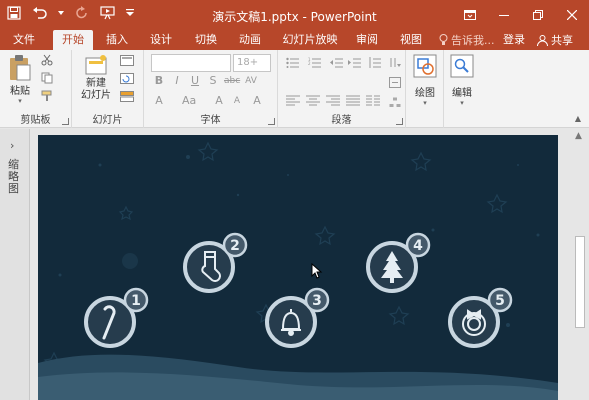 Image resolution: width=589 pixels, height=400 pixels. Describe the element at coordinates (542, 40) in the screenshot. I see `person-icon` at that location.